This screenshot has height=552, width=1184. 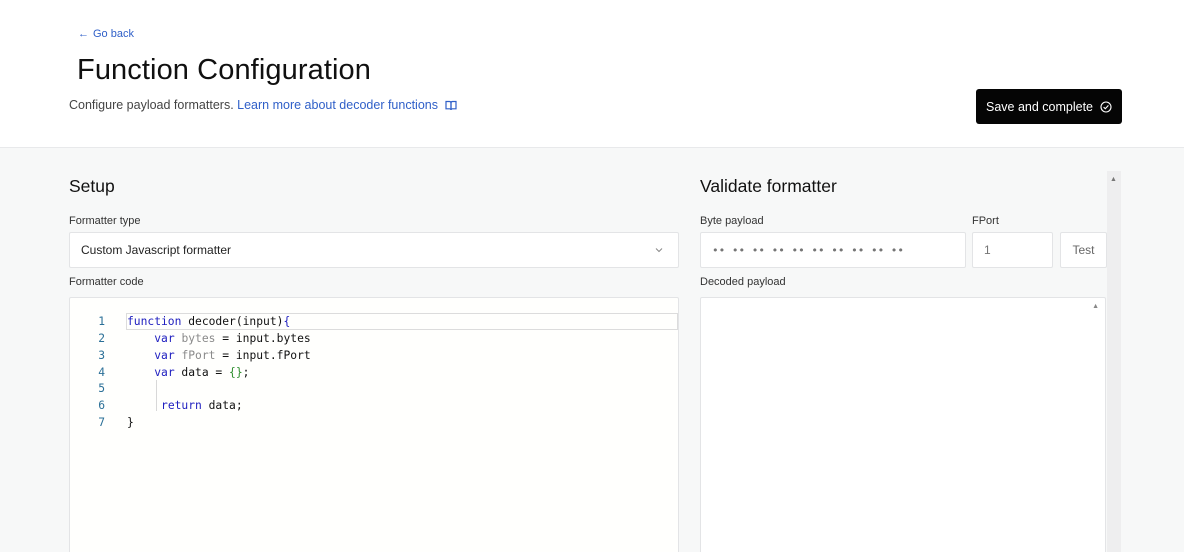 I want to click on go-back-label: Go back, so click(x=113, y=34).